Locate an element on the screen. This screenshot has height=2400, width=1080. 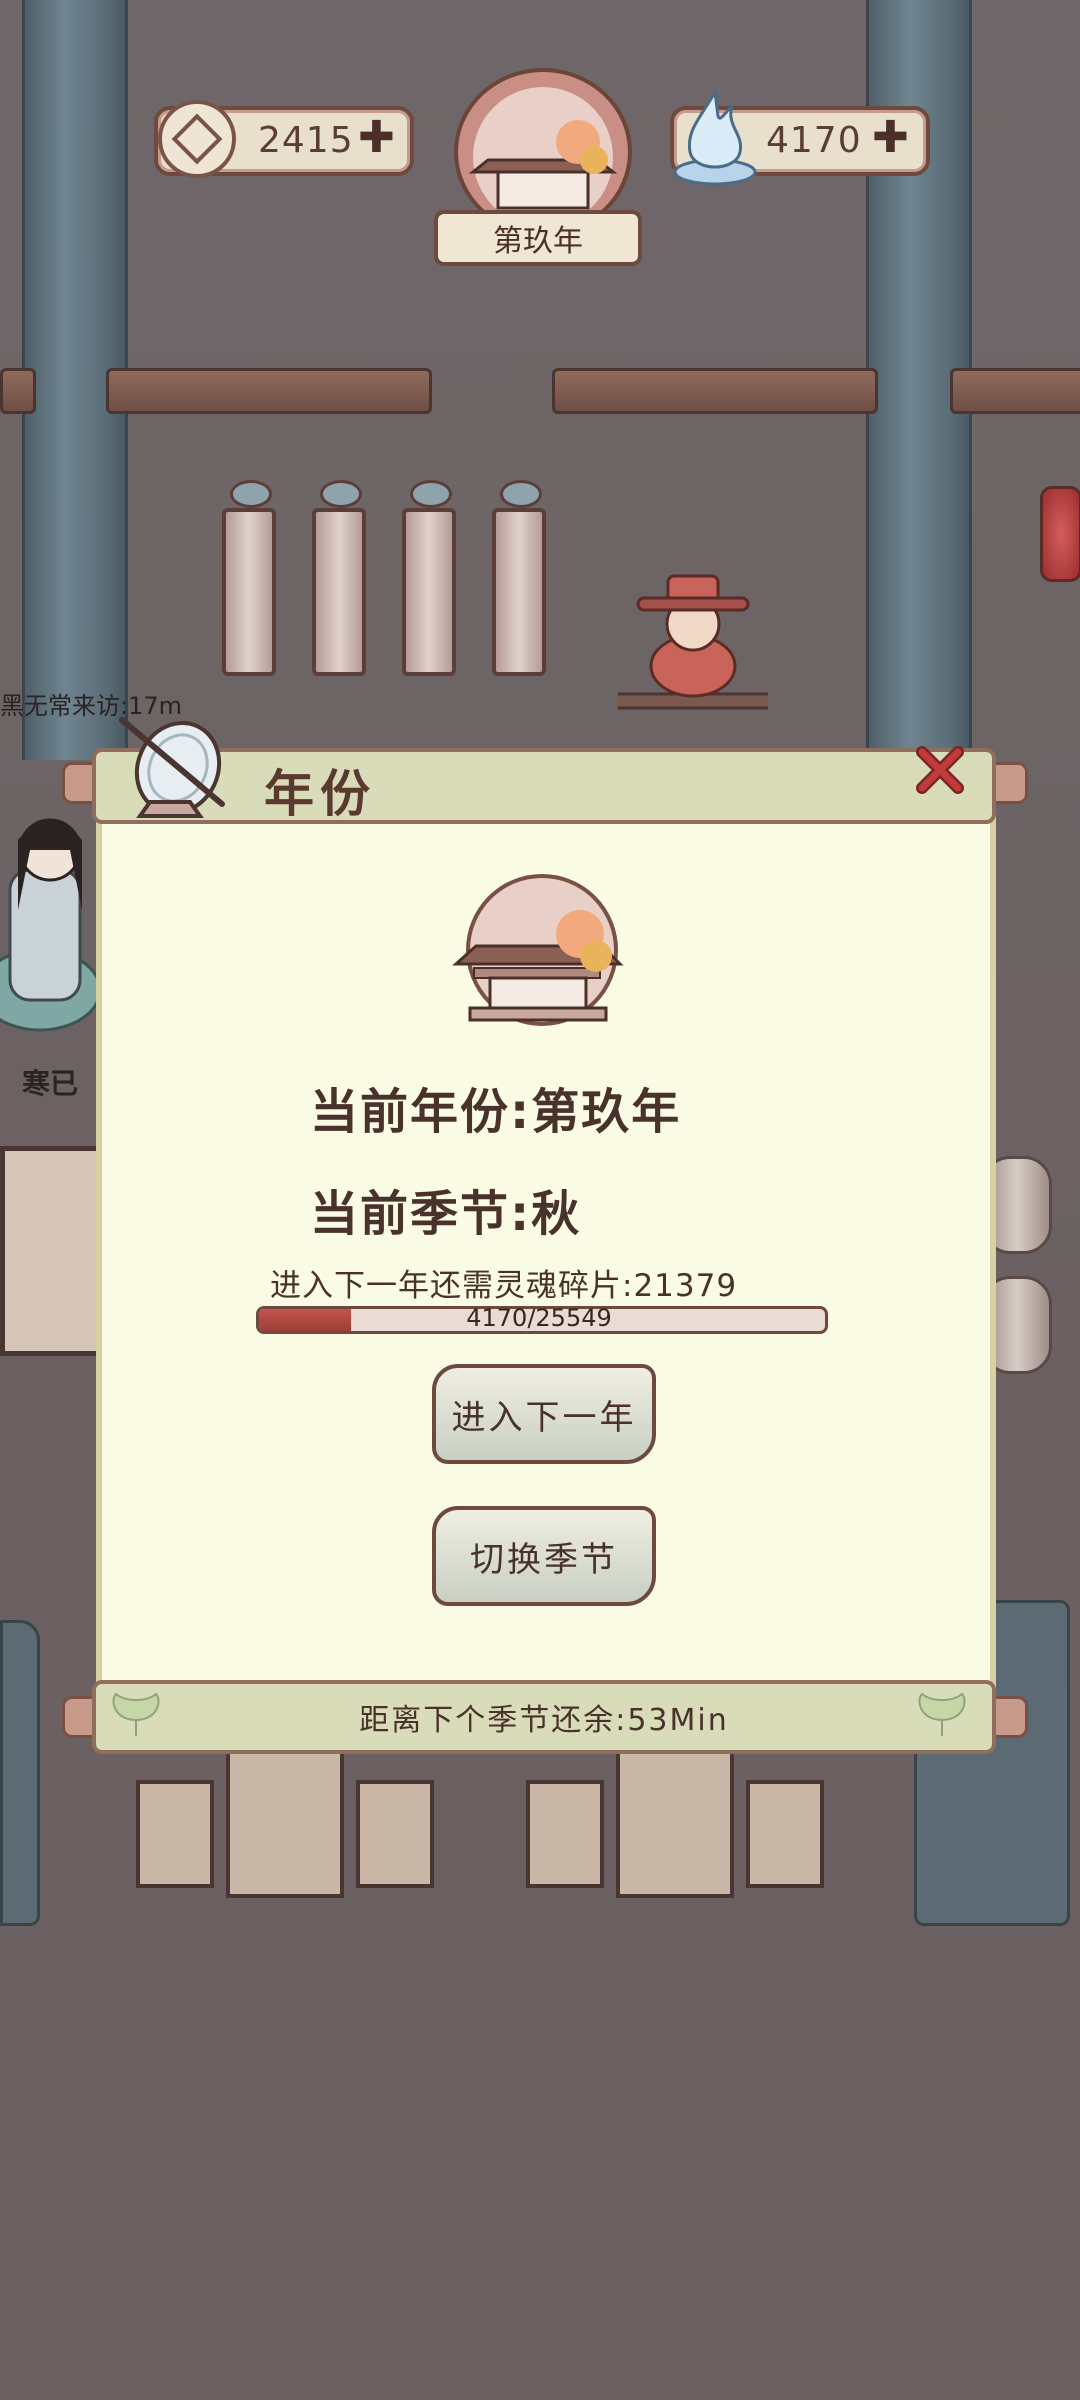
dialog-title: 年份 is located at coordinates (320, 794).